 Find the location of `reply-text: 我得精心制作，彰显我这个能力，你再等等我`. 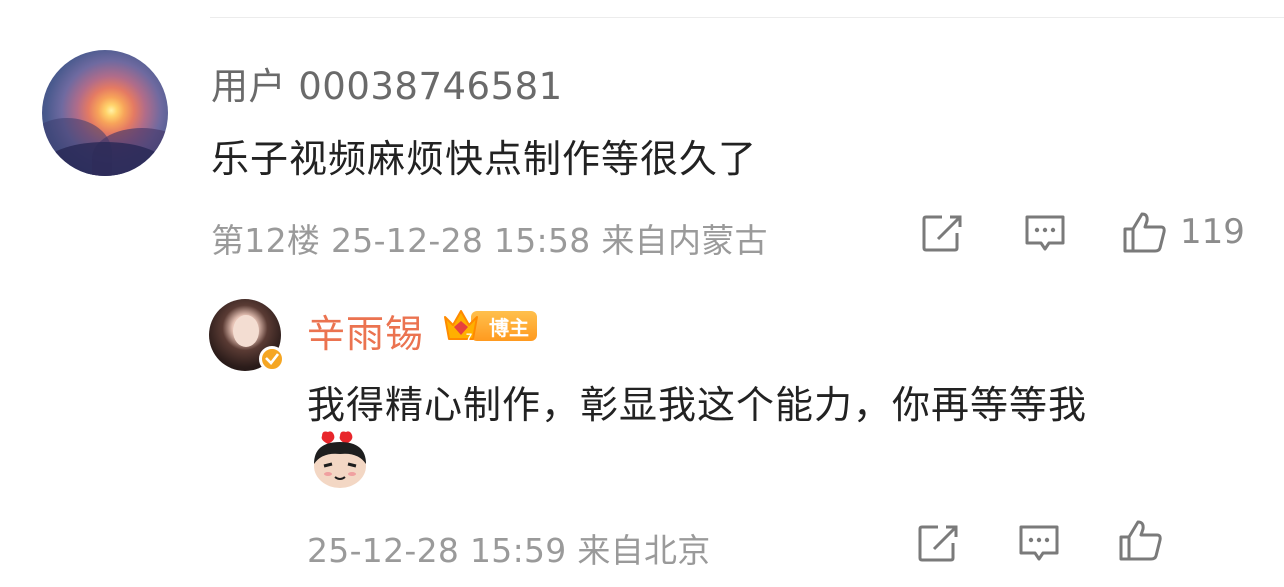

reply-text: 我得精心制作，彰显我这个能力，你再等等我 is located at coordinates (697, 405).